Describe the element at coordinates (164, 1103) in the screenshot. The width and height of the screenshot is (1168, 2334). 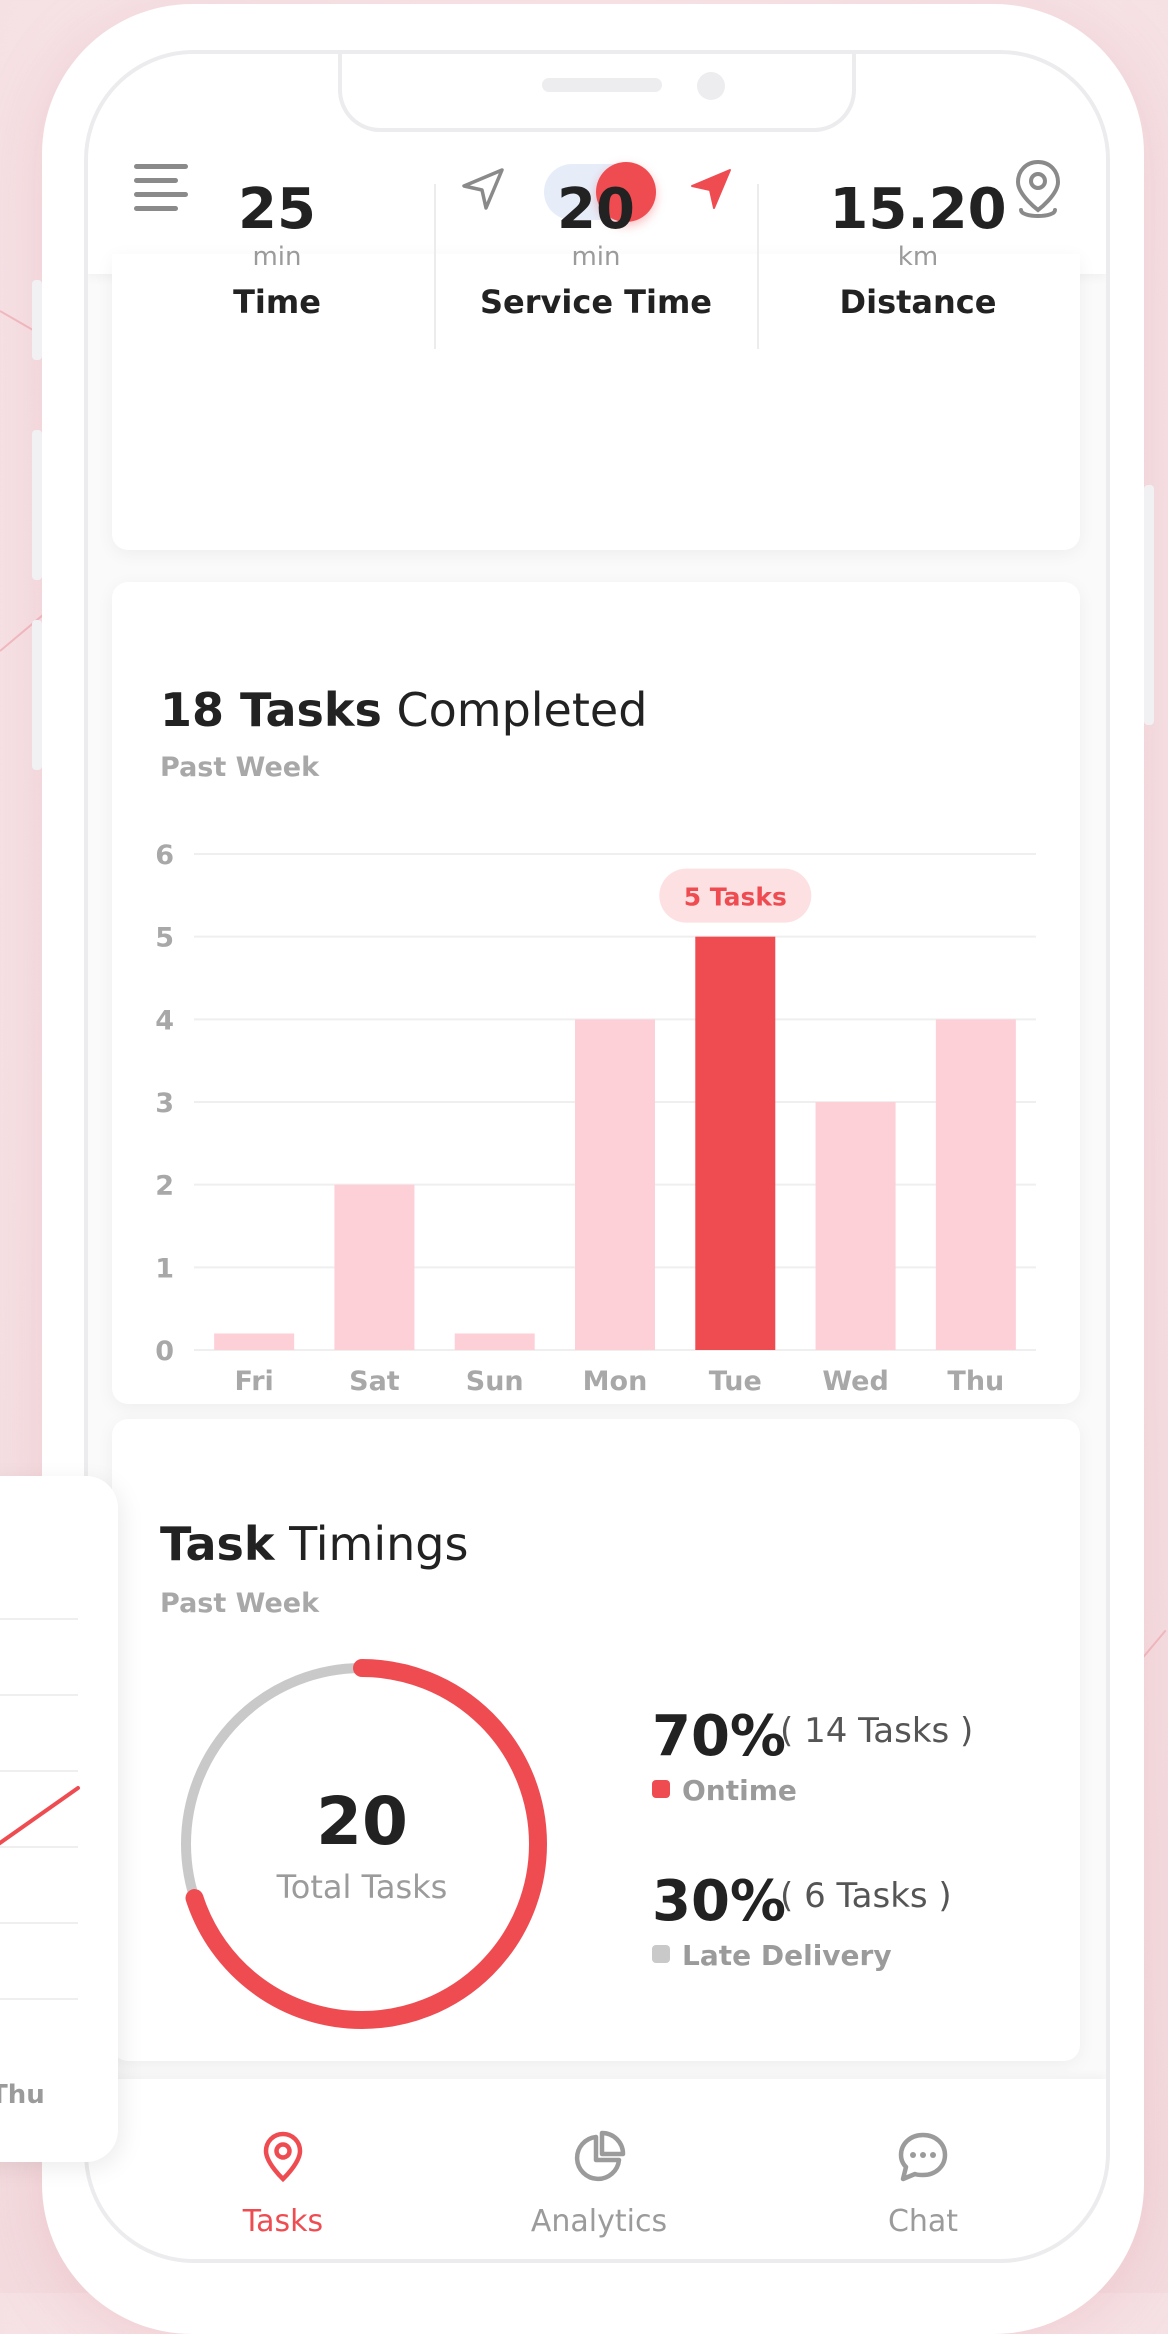
I see `y-tick-label: 3` at that location.